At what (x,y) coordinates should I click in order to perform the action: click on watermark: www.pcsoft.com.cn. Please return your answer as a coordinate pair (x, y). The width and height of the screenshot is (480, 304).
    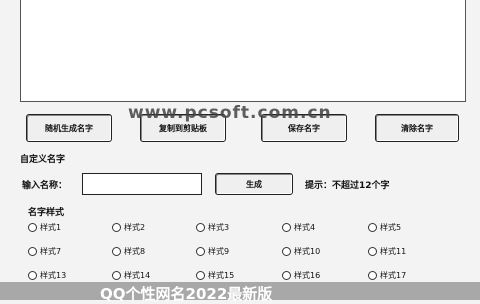
    Looking at the image, I should click on (230, 113).